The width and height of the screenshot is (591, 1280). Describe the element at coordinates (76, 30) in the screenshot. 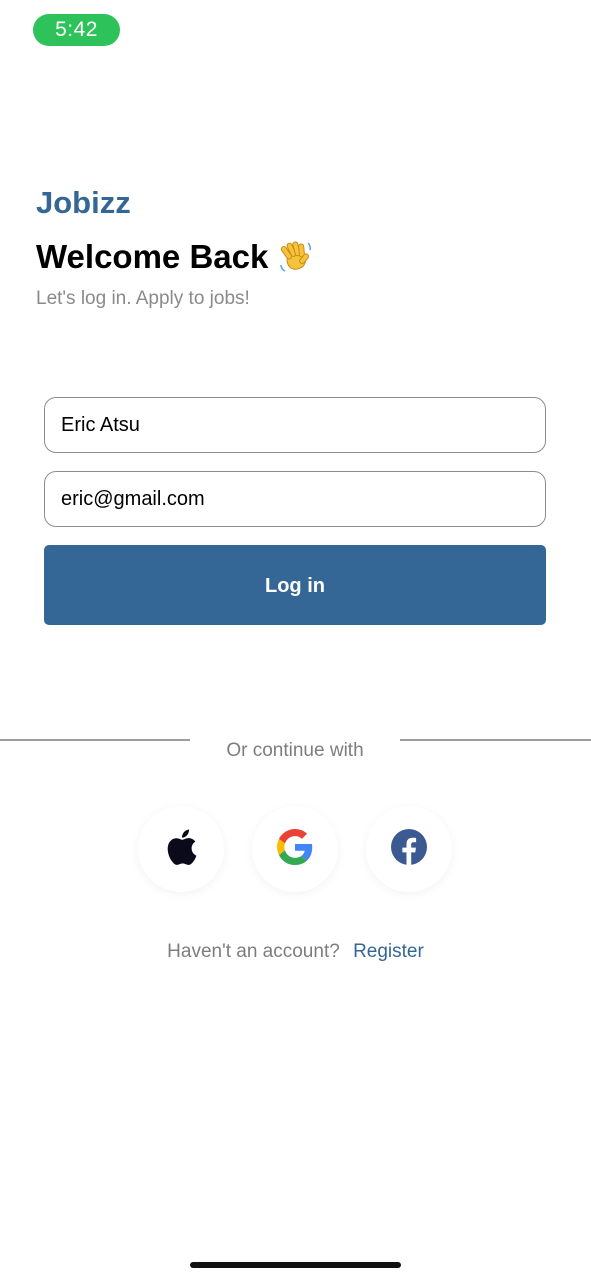

I see `status-time: 5:42` at that location.